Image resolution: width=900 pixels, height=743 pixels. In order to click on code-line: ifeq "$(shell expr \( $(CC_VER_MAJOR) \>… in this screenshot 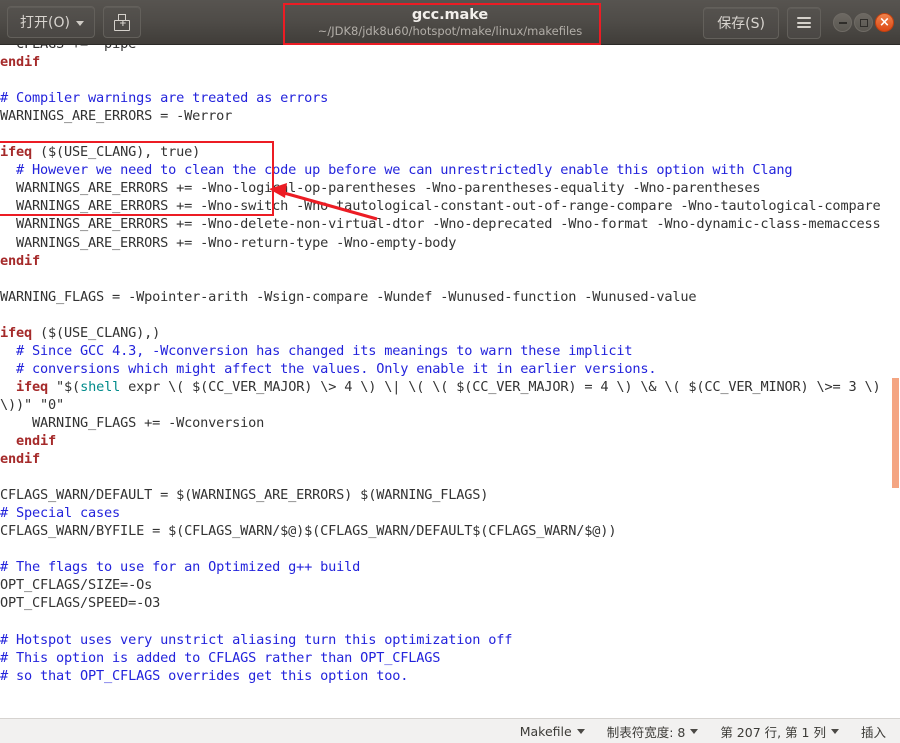, I will do `click(447, 396)`.